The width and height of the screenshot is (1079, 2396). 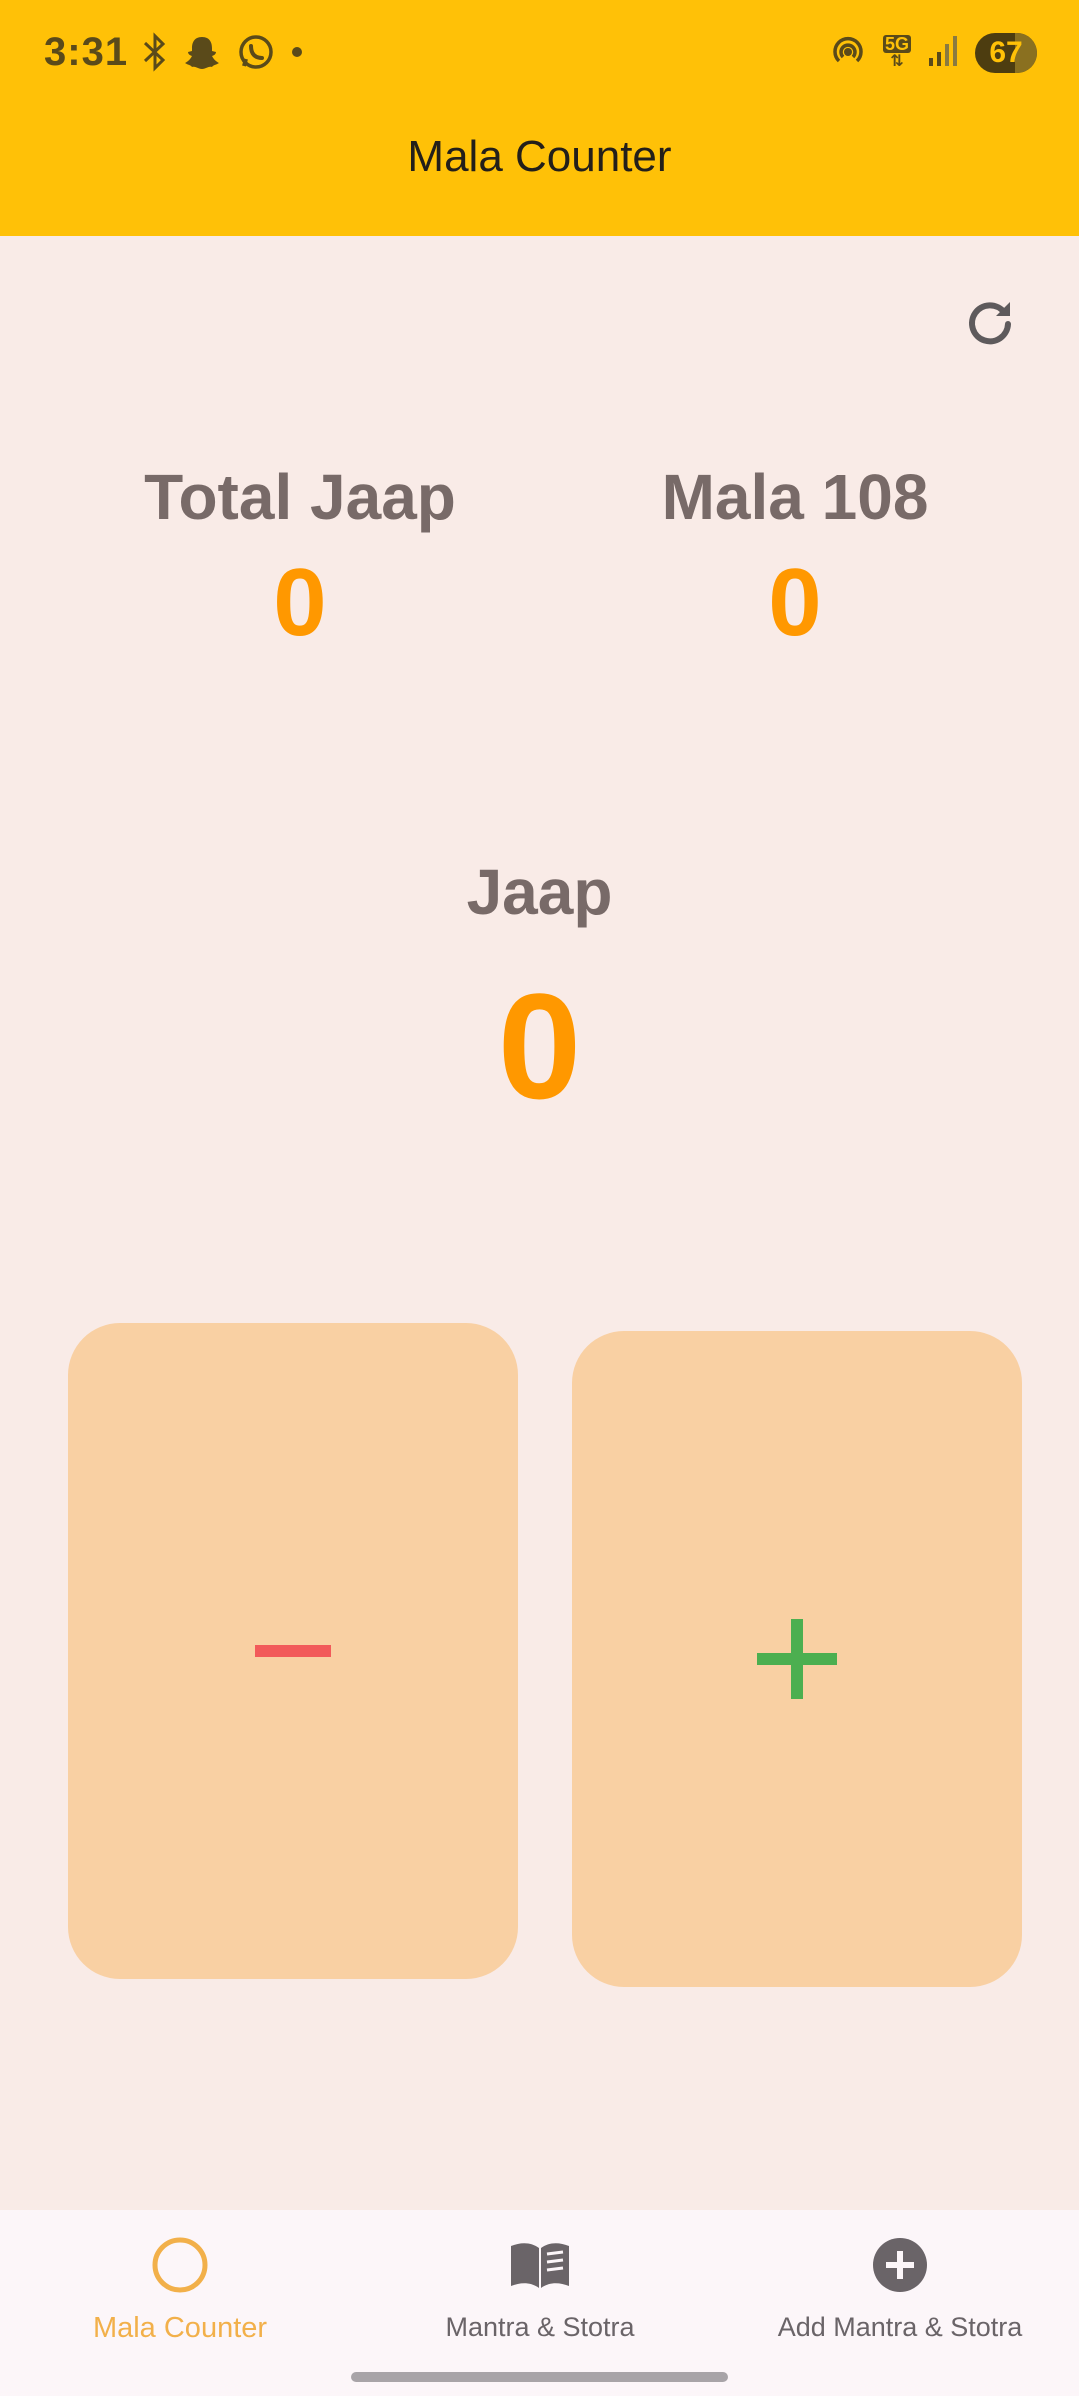 I want to click on whatsapp-icon, so click(x=256, y=54).